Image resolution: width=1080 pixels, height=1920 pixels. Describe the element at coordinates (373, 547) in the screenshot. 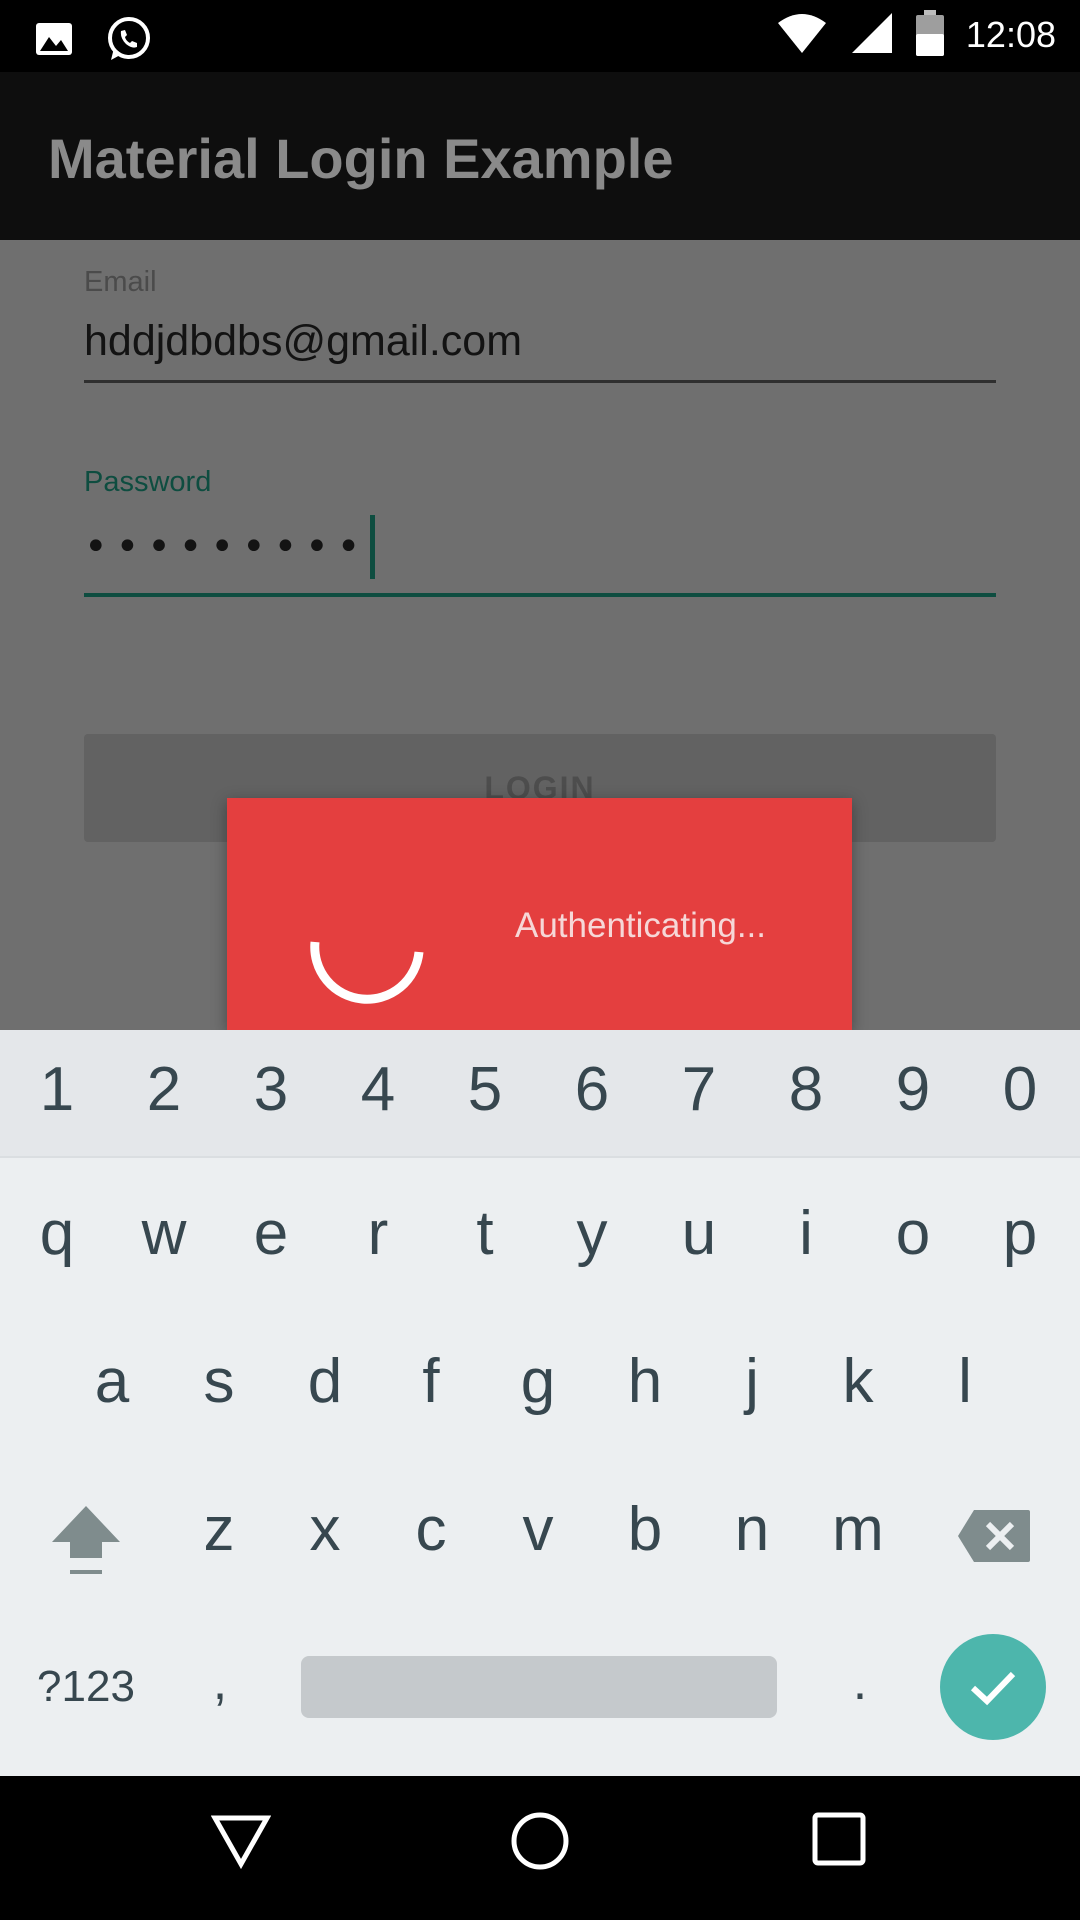

I see `text-caret` at that location.